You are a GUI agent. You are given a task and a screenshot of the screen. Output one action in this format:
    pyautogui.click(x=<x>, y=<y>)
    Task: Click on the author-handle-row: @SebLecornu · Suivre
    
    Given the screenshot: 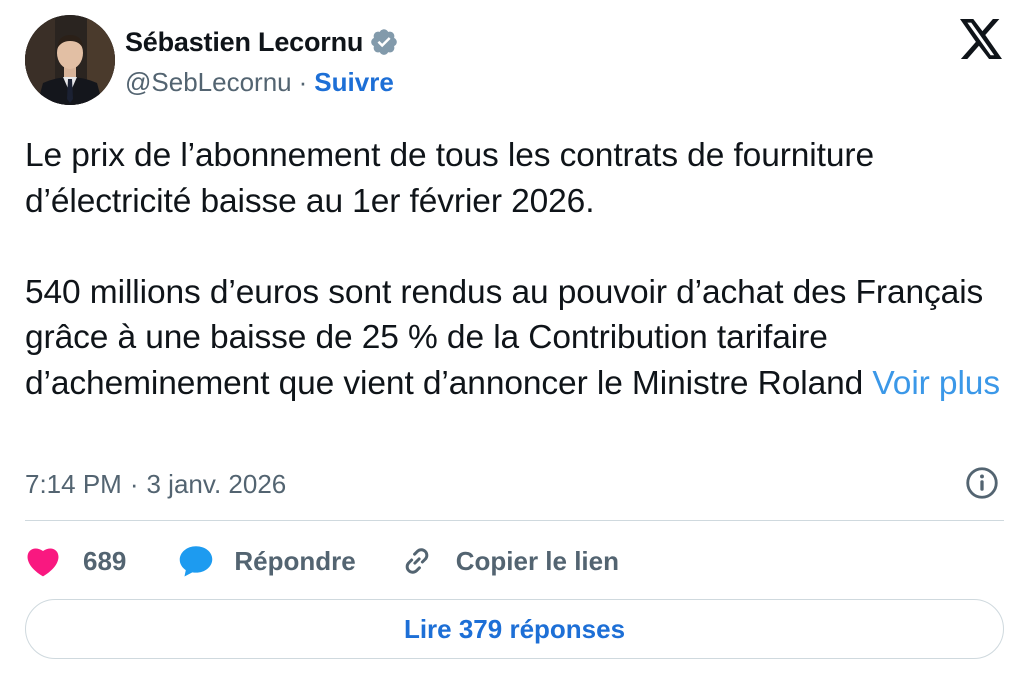 What is the action you would take?
    pyautogui.click(x=259, y=82)
    